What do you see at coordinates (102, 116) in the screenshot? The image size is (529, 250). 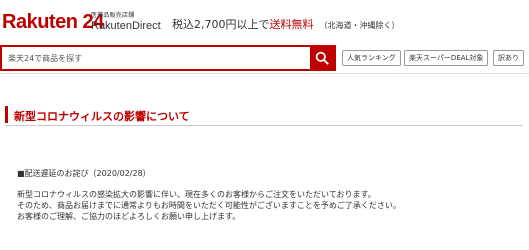 I see `page-title: 新型コロナウィルスの影響について` at bounding box center [102, 116].